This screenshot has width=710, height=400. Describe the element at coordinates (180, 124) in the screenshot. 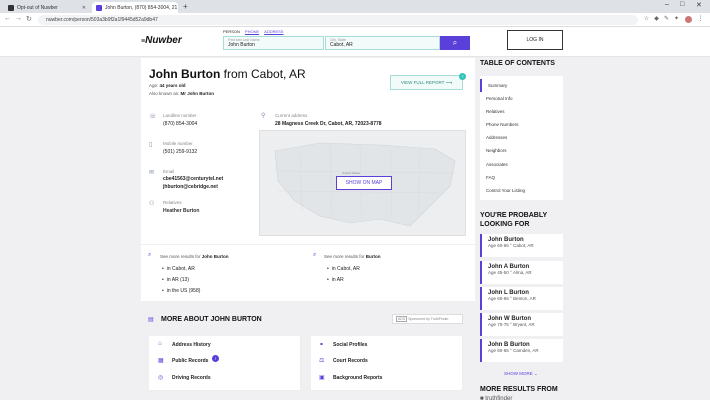

I see `landline-value: (870) 854-3004` at that location.